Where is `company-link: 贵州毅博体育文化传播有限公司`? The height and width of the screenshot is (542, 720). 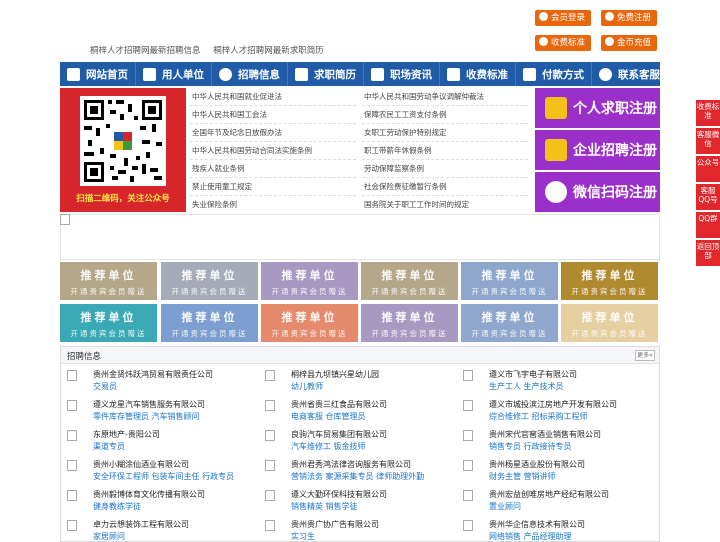 company-link: 贵州毅博体育文化传播有限公司 is located at coordinates (149, 494).